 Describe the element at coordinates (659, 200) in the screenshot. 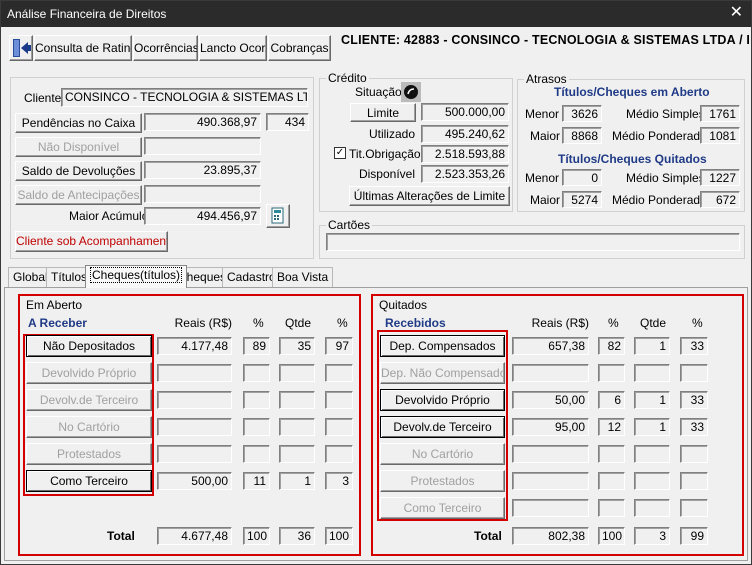

I see `q-medio-ponderado-label: Médio Ponderado` at that location.